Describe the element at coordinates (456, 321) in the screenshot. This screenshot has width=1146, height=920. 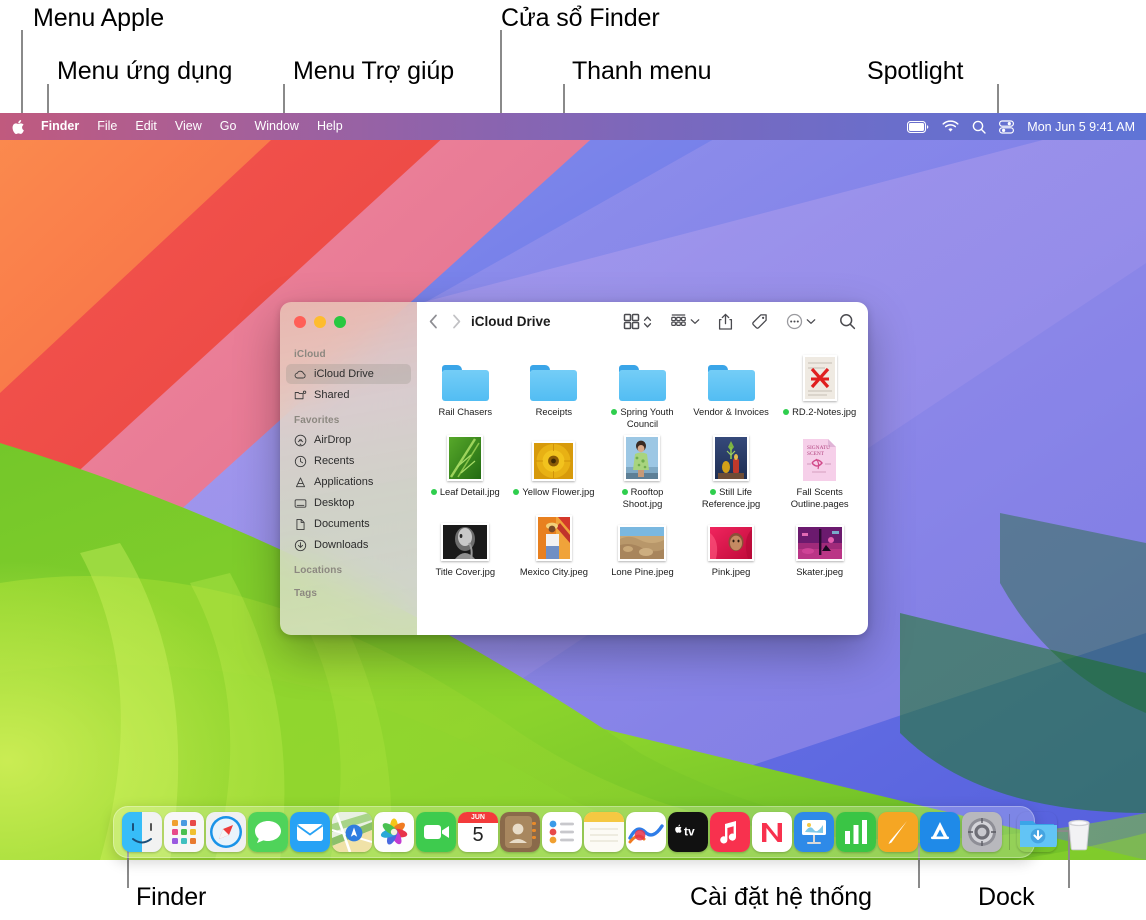
I see `forward-button` at that location.